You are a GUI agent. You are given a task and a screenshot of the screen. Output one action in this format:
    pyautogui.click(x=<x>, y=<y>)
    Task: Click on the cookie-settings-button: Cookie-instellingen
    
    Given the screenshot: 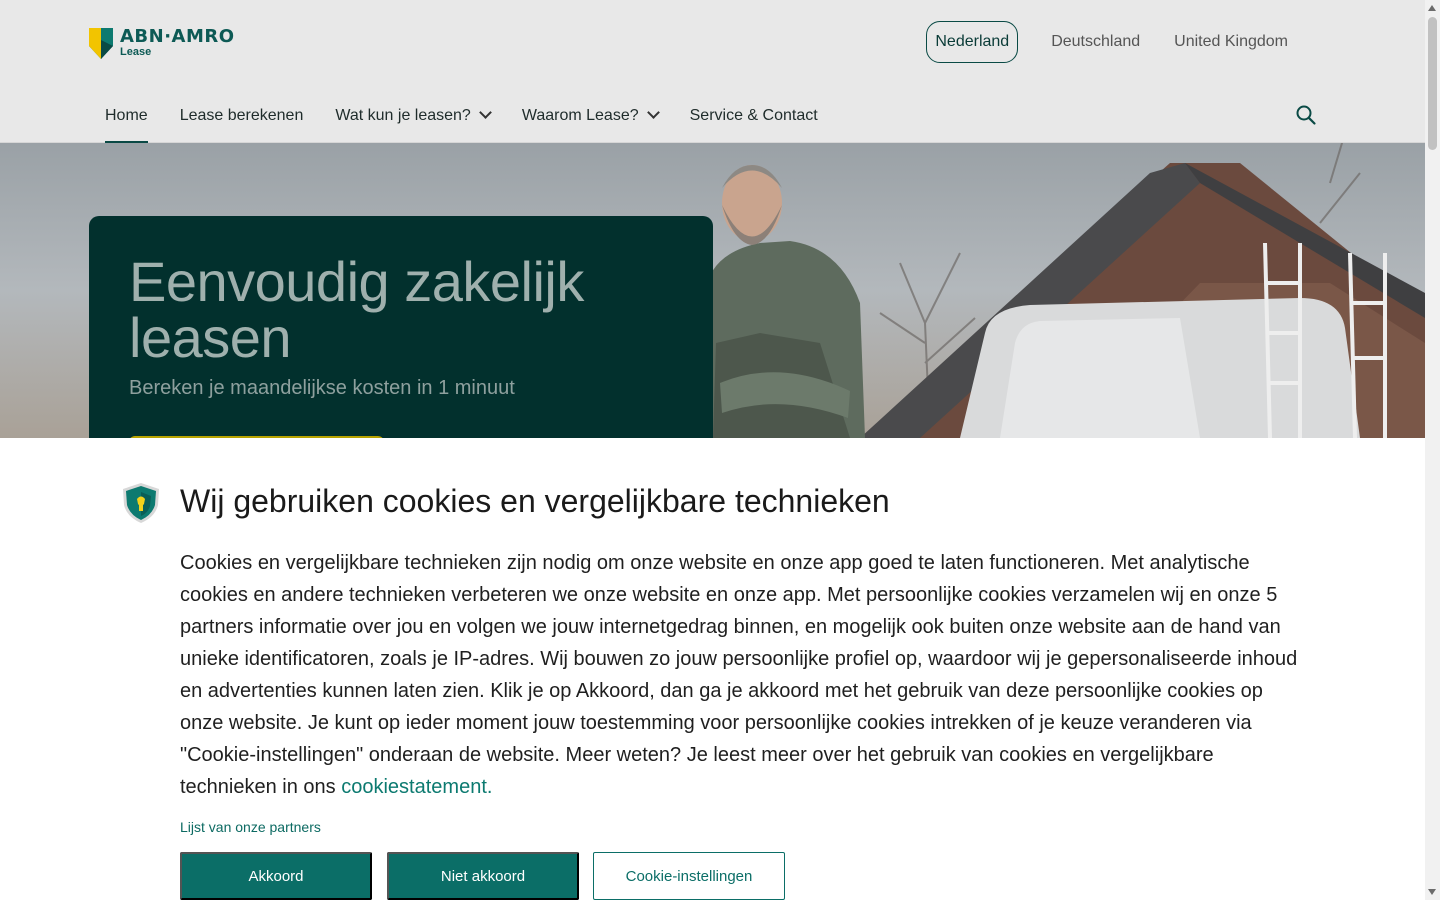 What is the action you would take?
    pyautogui.click(x=689, y=876)
    